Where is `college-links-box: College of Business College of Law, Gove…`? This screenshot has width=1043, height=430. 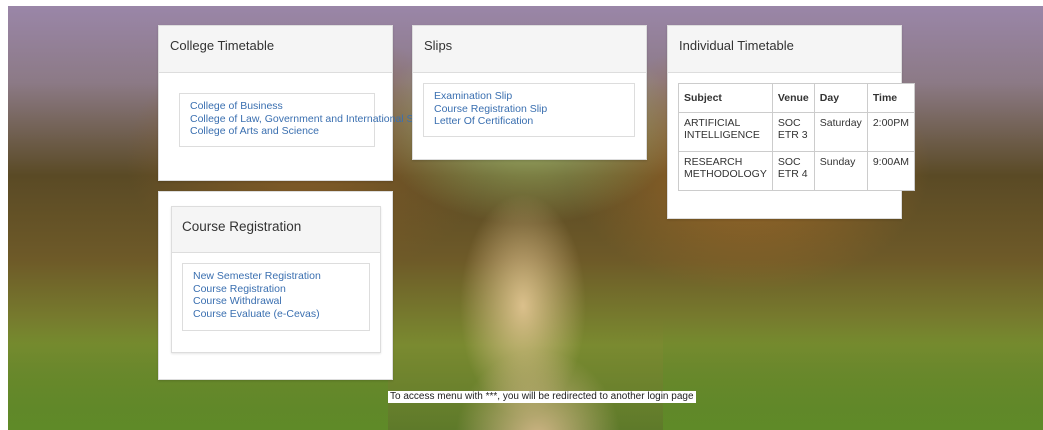
college-links-box: College of Business College of Law, Gove… is located at coordinates (310, 120).